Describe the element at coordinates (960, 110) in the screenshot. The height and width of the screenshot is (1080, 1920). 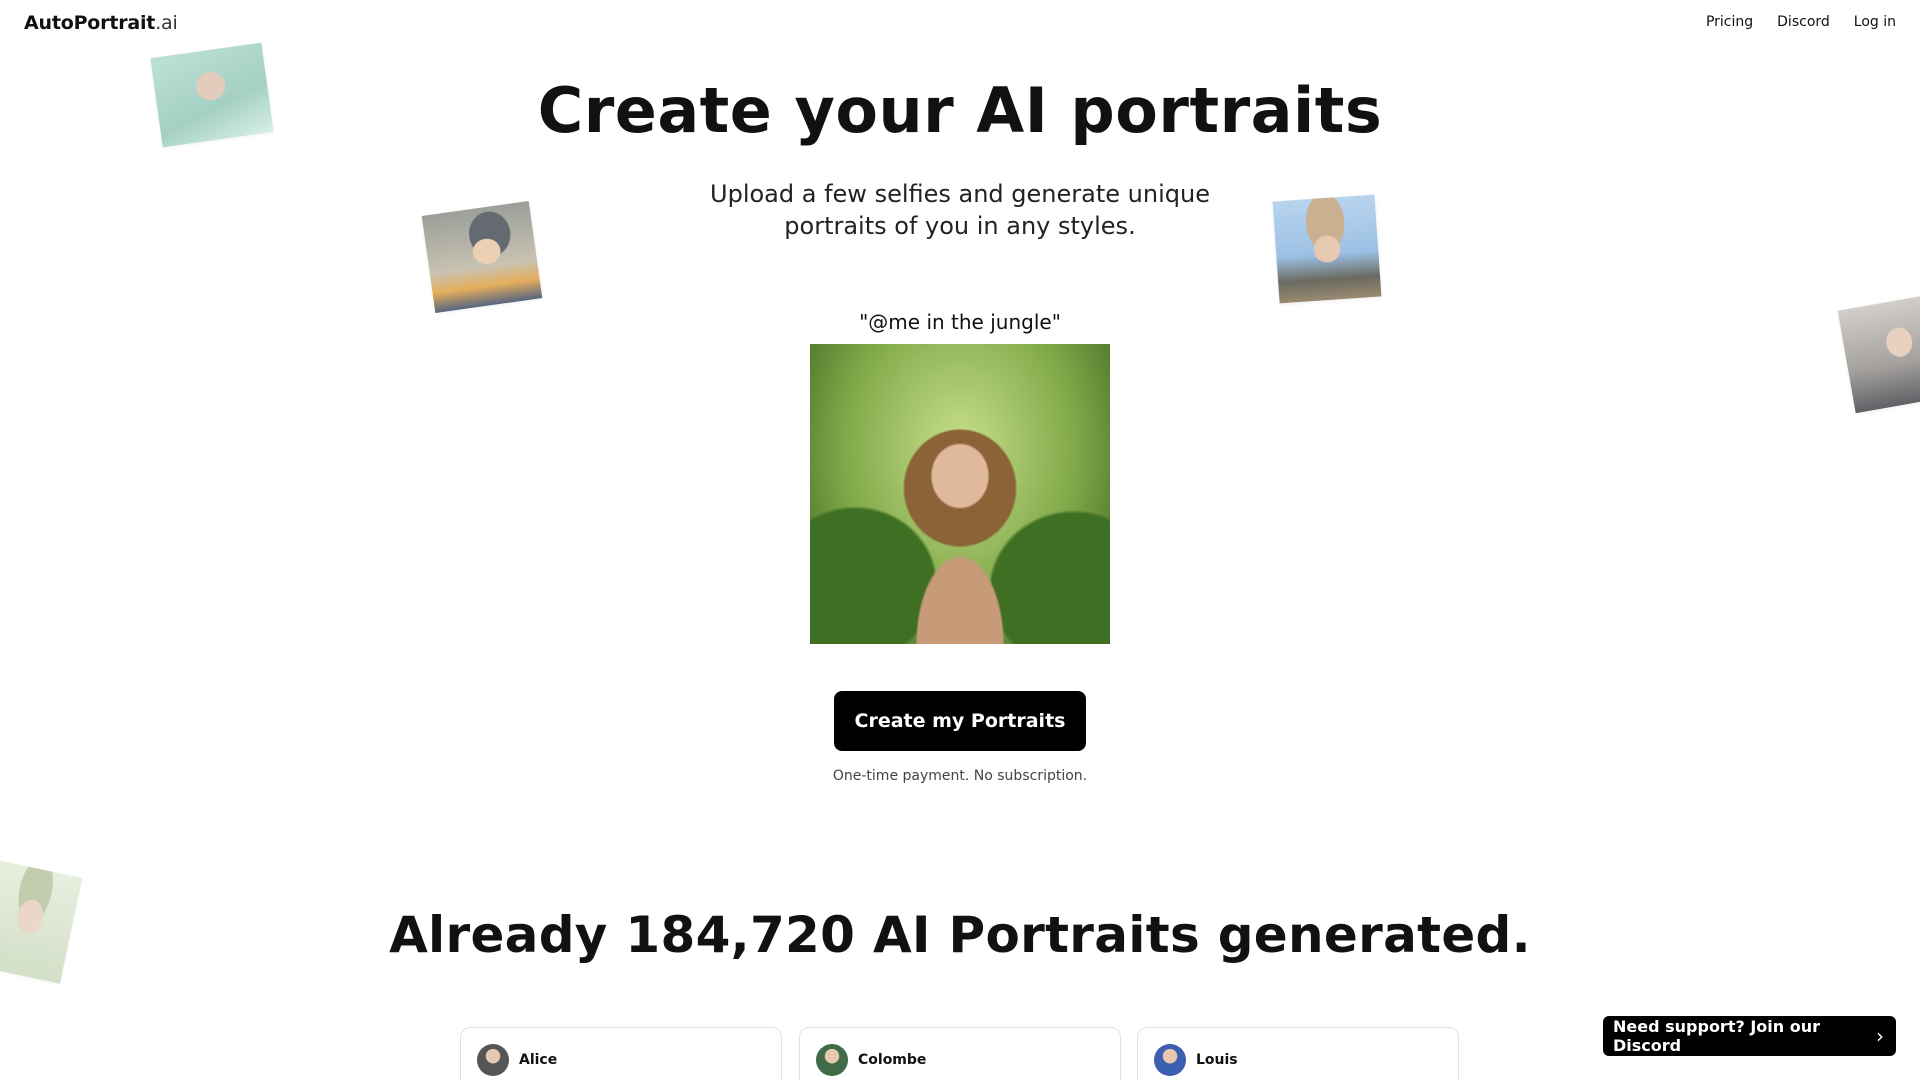
I see `hero-title: Create your AI portraits` at that location.